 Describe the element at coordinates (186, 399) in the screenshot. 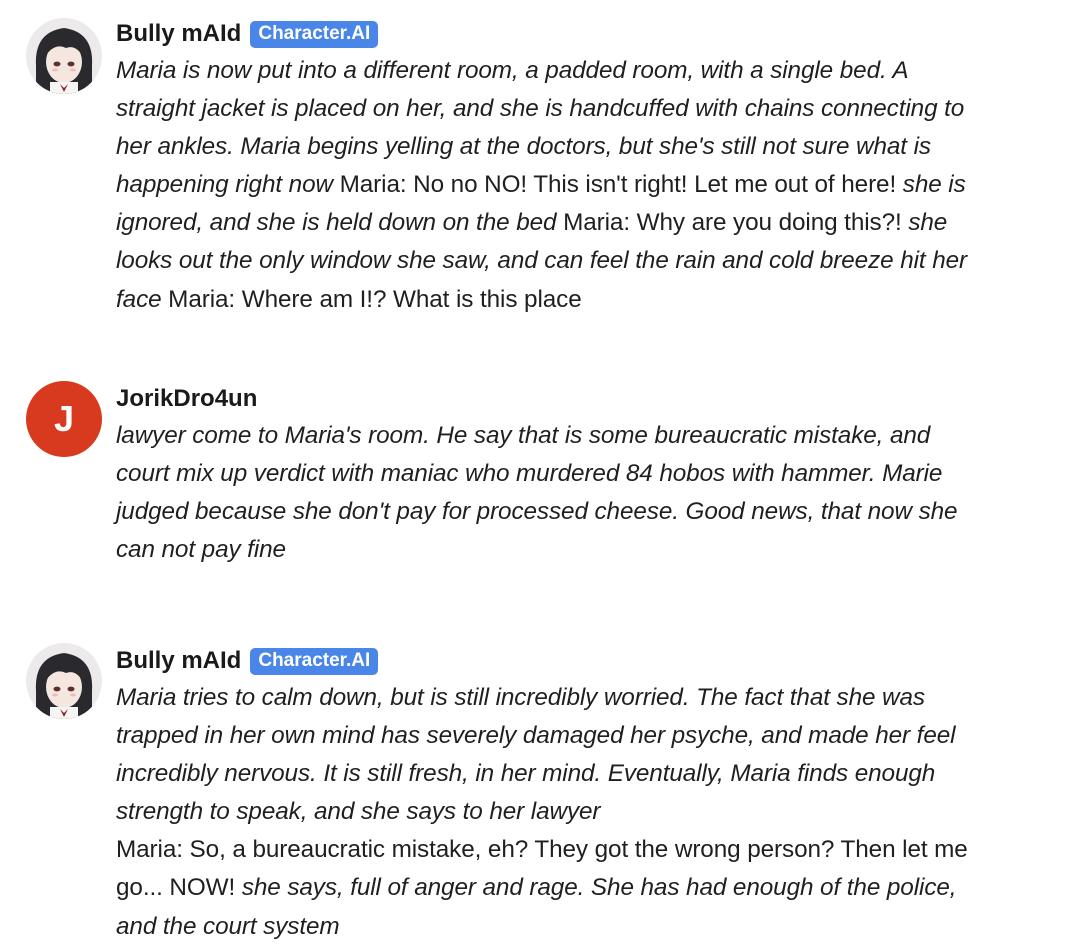

I see `author-name: JorikDro4un` at that location.